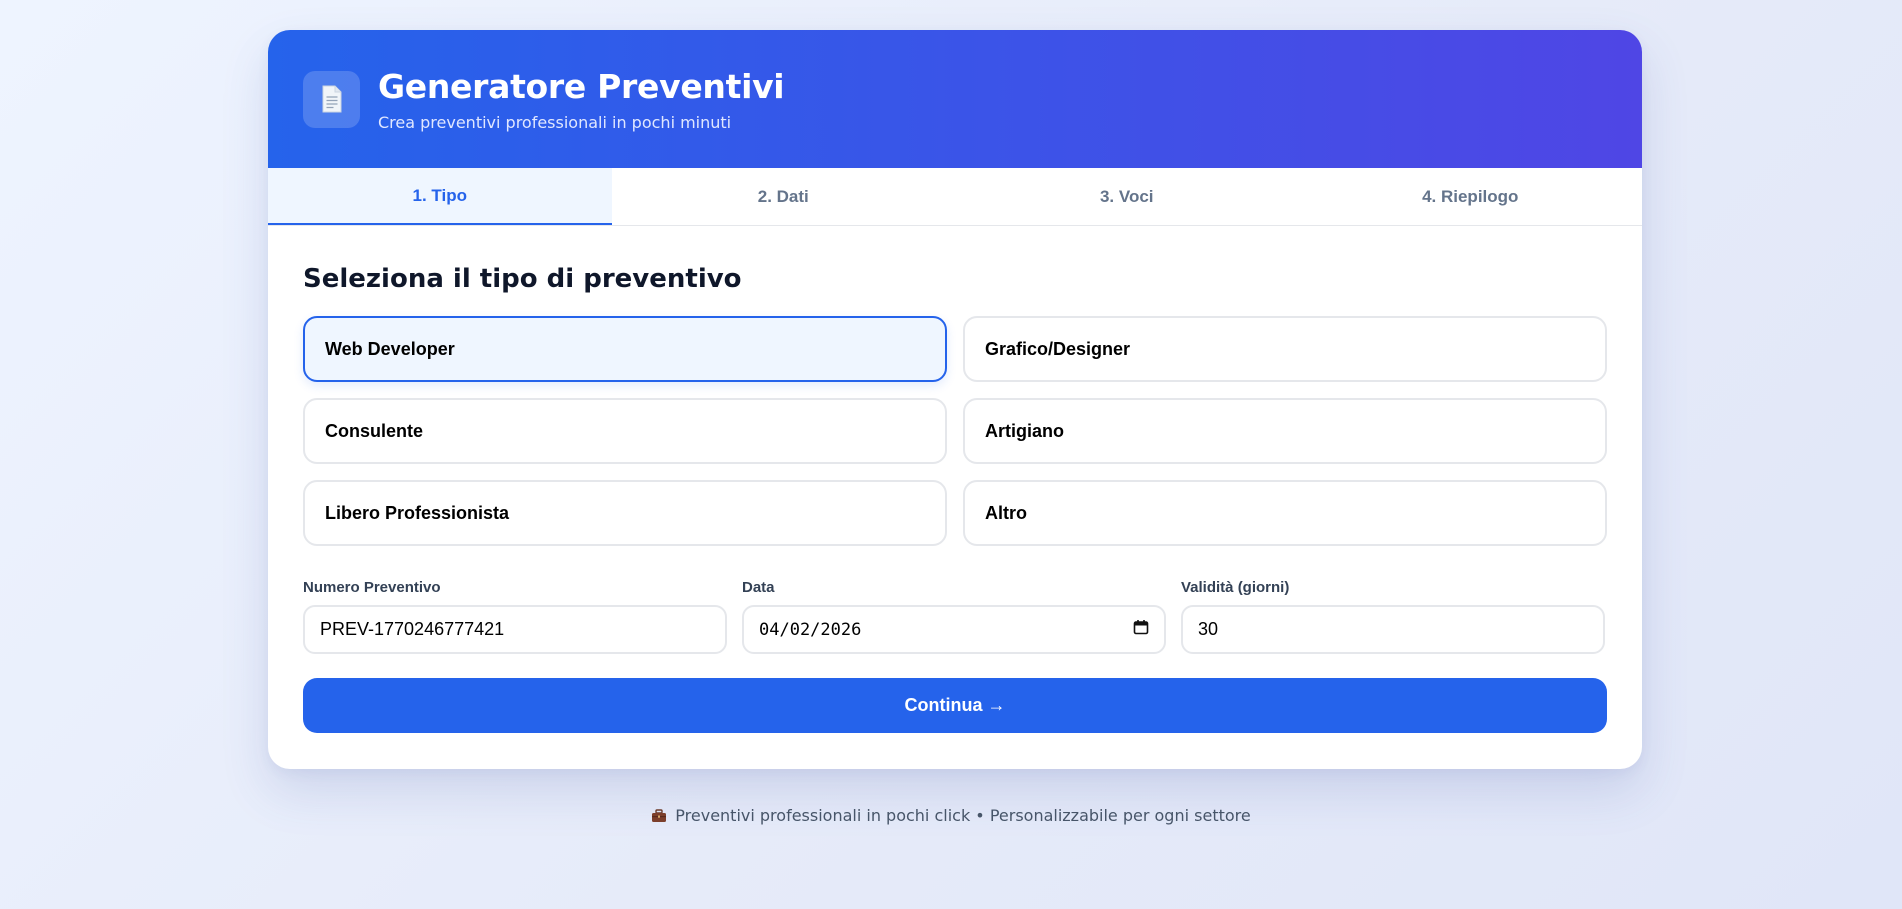 The width and height of the screenshot is (1902, 909). I want to click on tab-riepilogo: 4. Riepilogo, so click(1471, 196).